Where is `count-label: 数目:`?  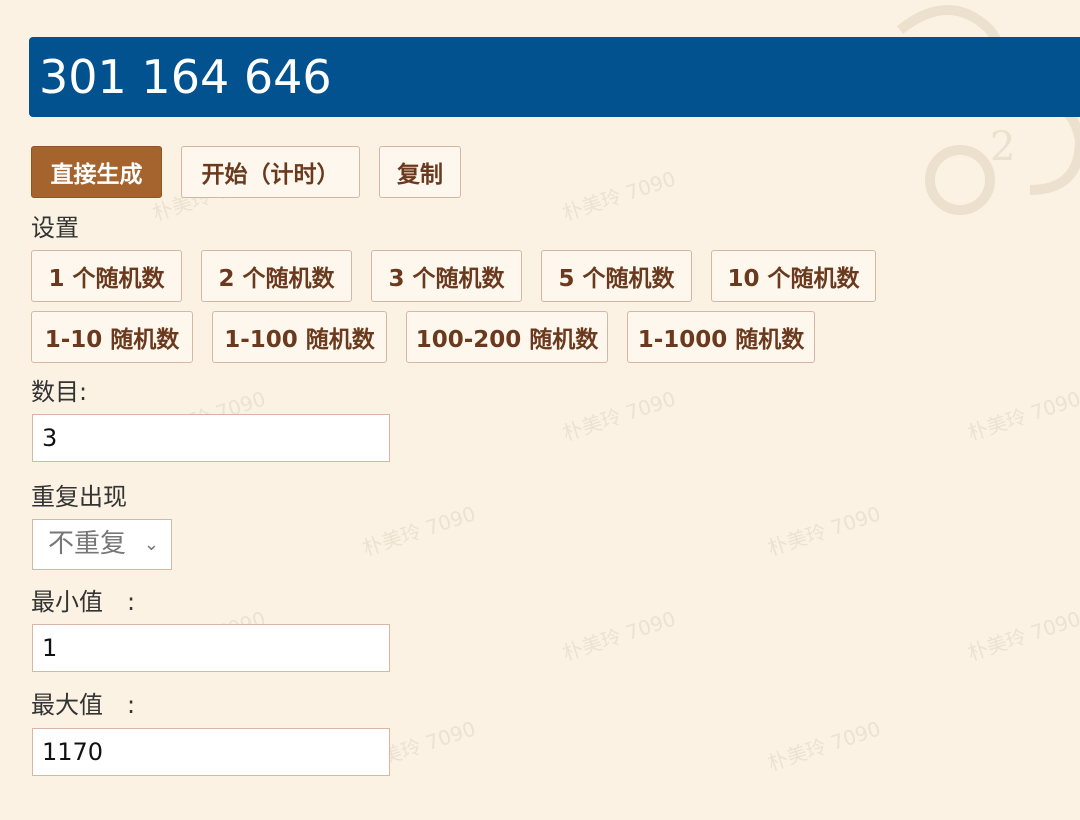 count-label: 数目: is located at coordinates (59, 392).